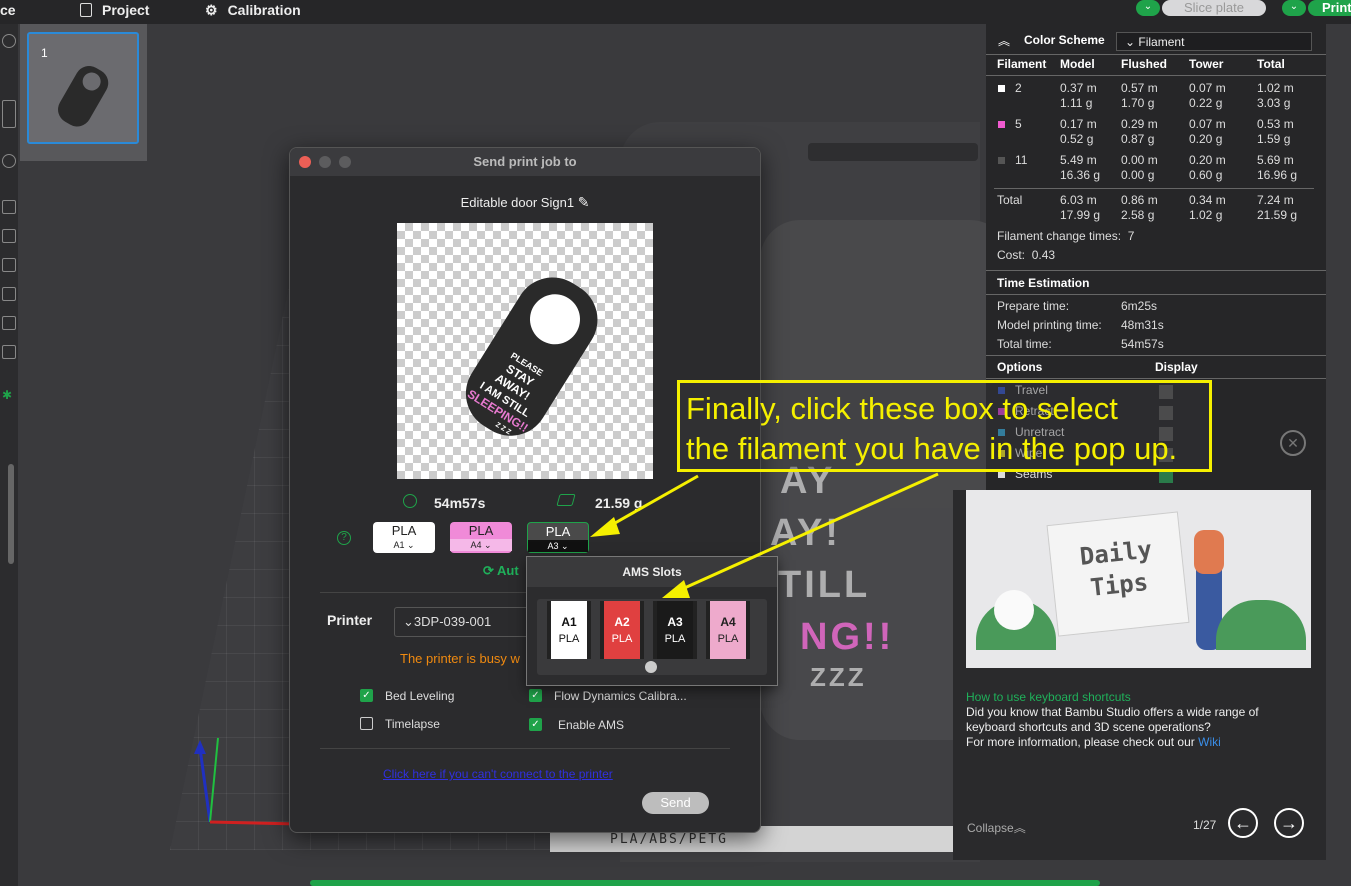 The height and width of the screenshot is (886, 1351). Describe the element at coordinates (675, 630) in the screenshot. I see `ams-slot-a3: A3 PLA` at that location.